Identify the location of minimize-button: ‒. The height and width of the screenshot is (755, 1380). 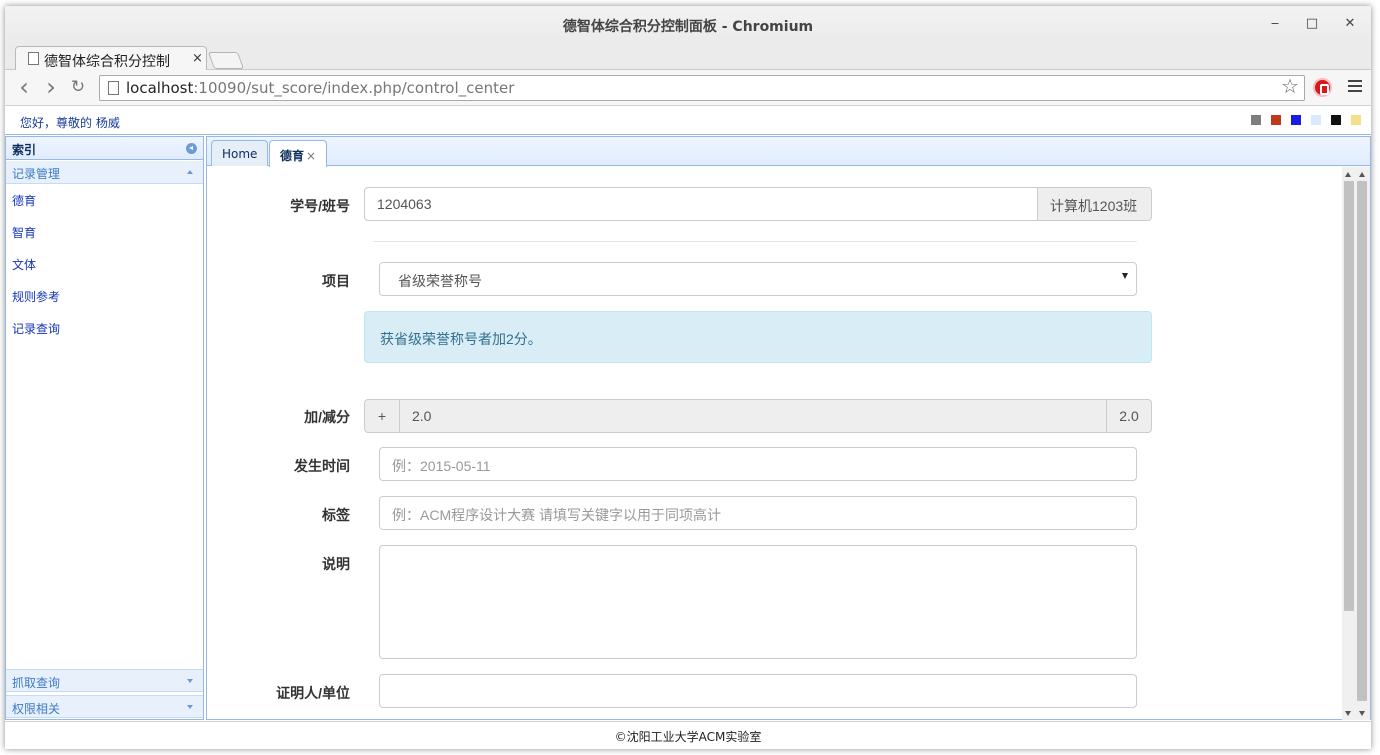
(1275, 24).